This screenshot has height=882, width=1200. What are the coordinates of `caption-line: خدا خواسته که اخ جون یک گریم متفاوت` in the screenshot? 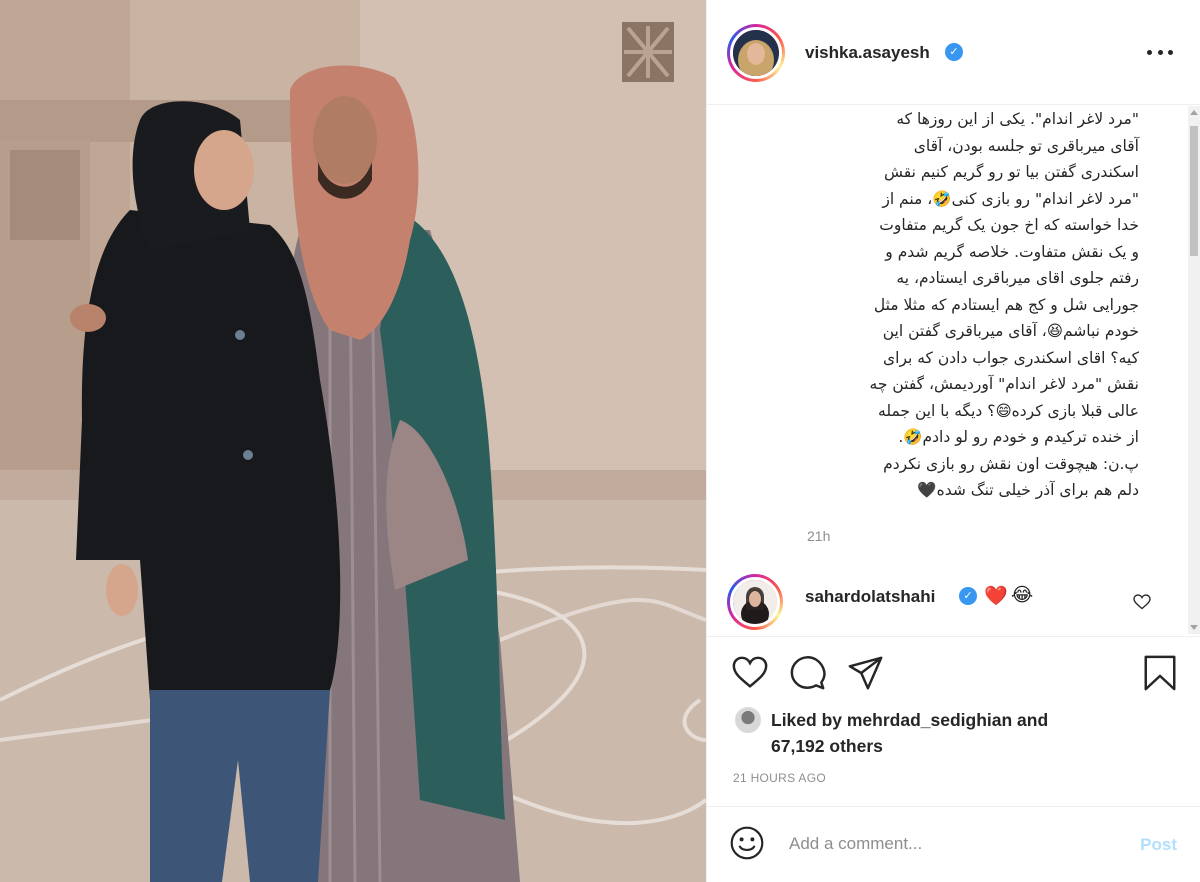 It's located at (1009, 225).